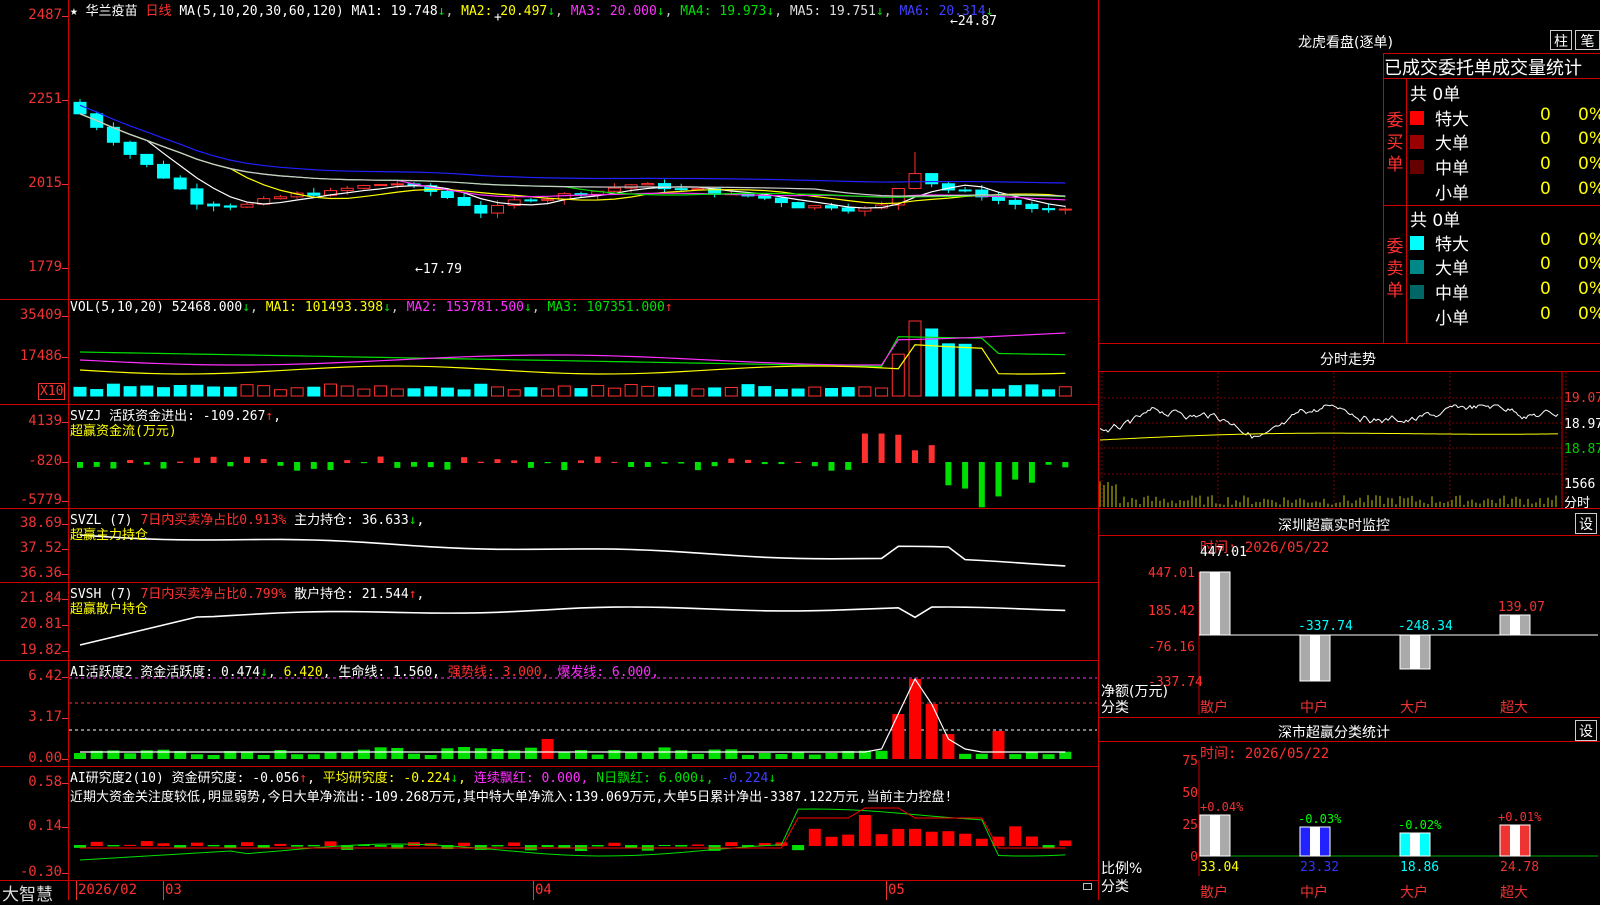 The image size is (1600, 905). I want to click on vol-ma2: MA2: 153781.500, so click(465, 307).